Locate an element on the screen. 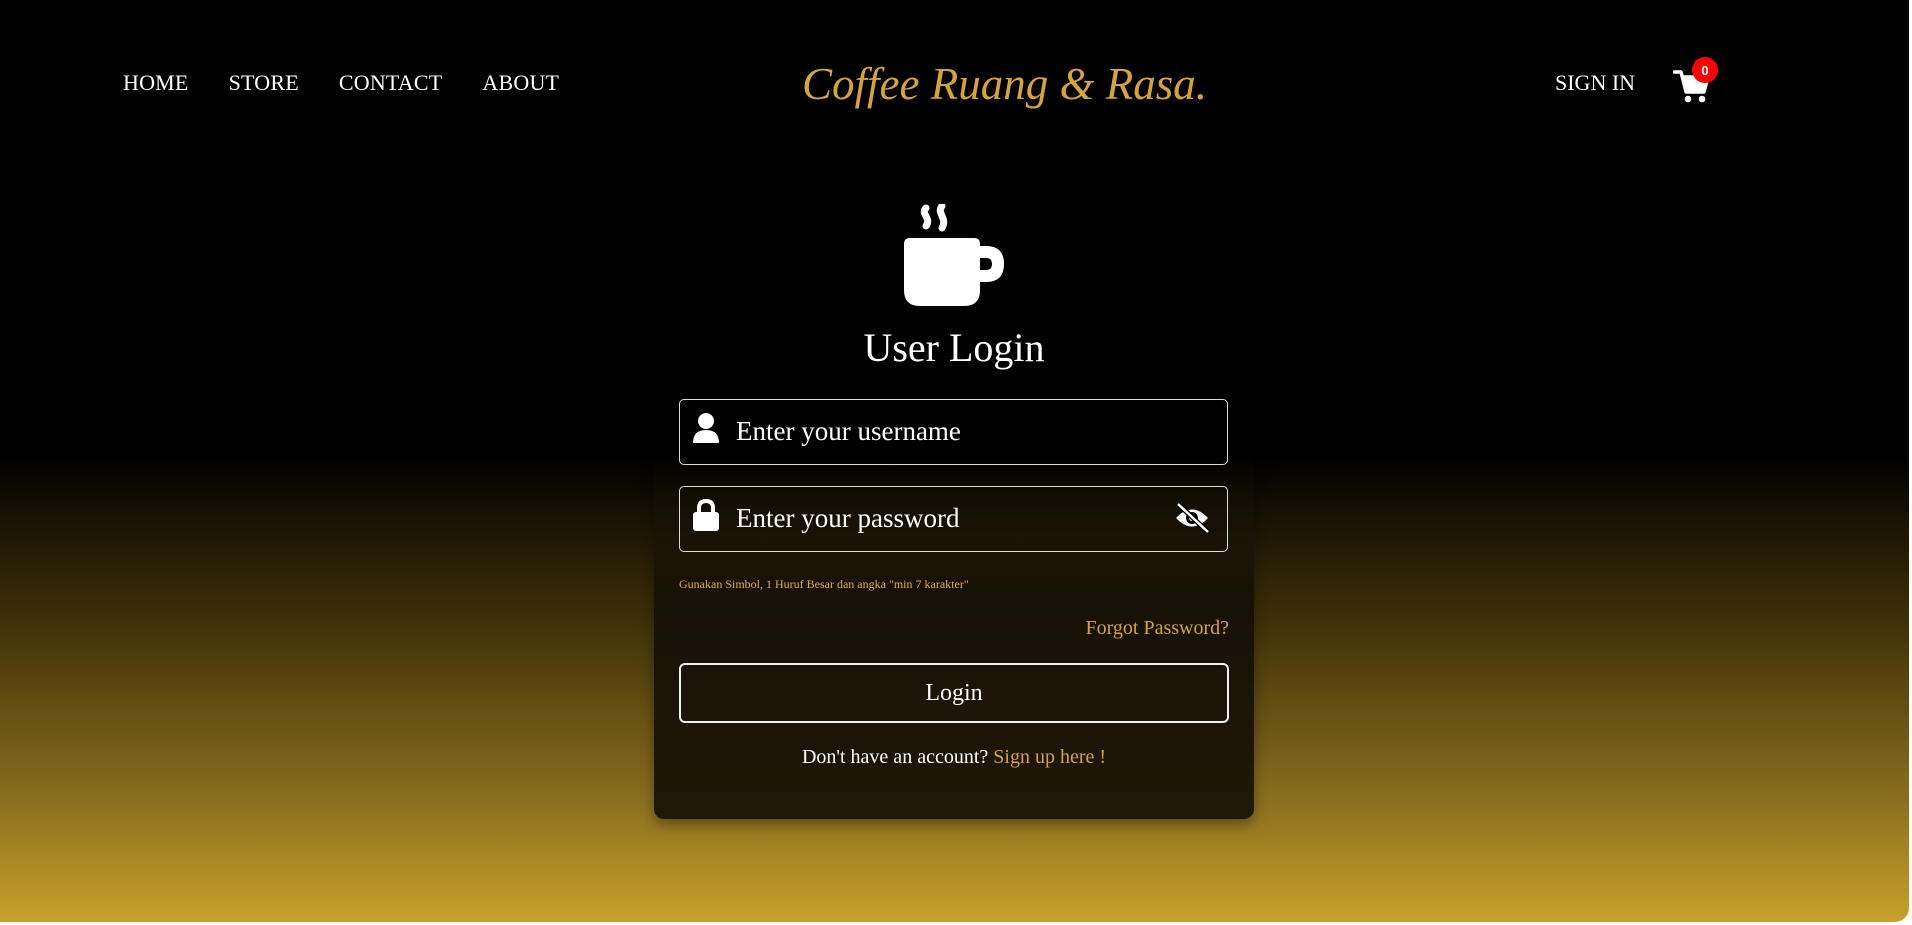 The width and height of the screenshot is (1912, 925). login-button: Login is located at coordinates (954, 693).